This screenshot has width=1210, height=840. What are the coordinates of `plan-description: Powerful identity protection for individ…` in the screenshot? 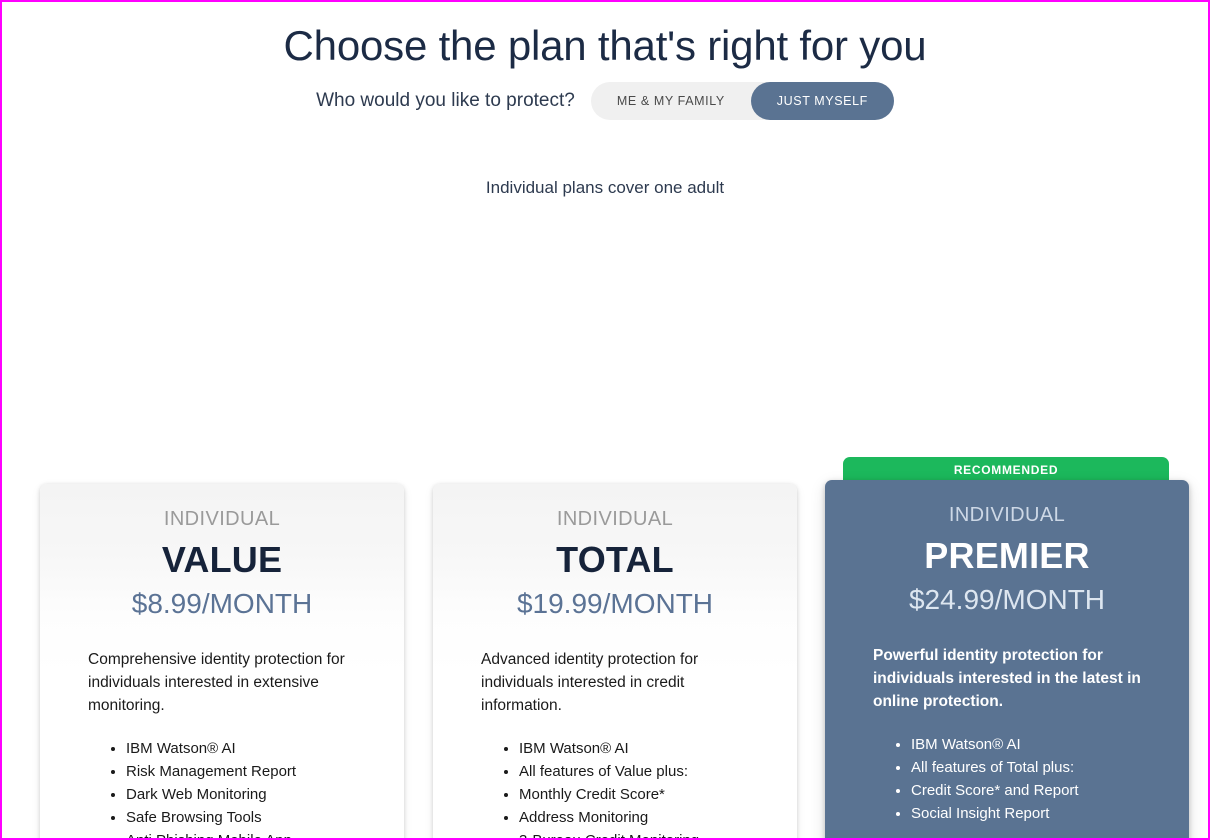 It's located at (1007, 678).